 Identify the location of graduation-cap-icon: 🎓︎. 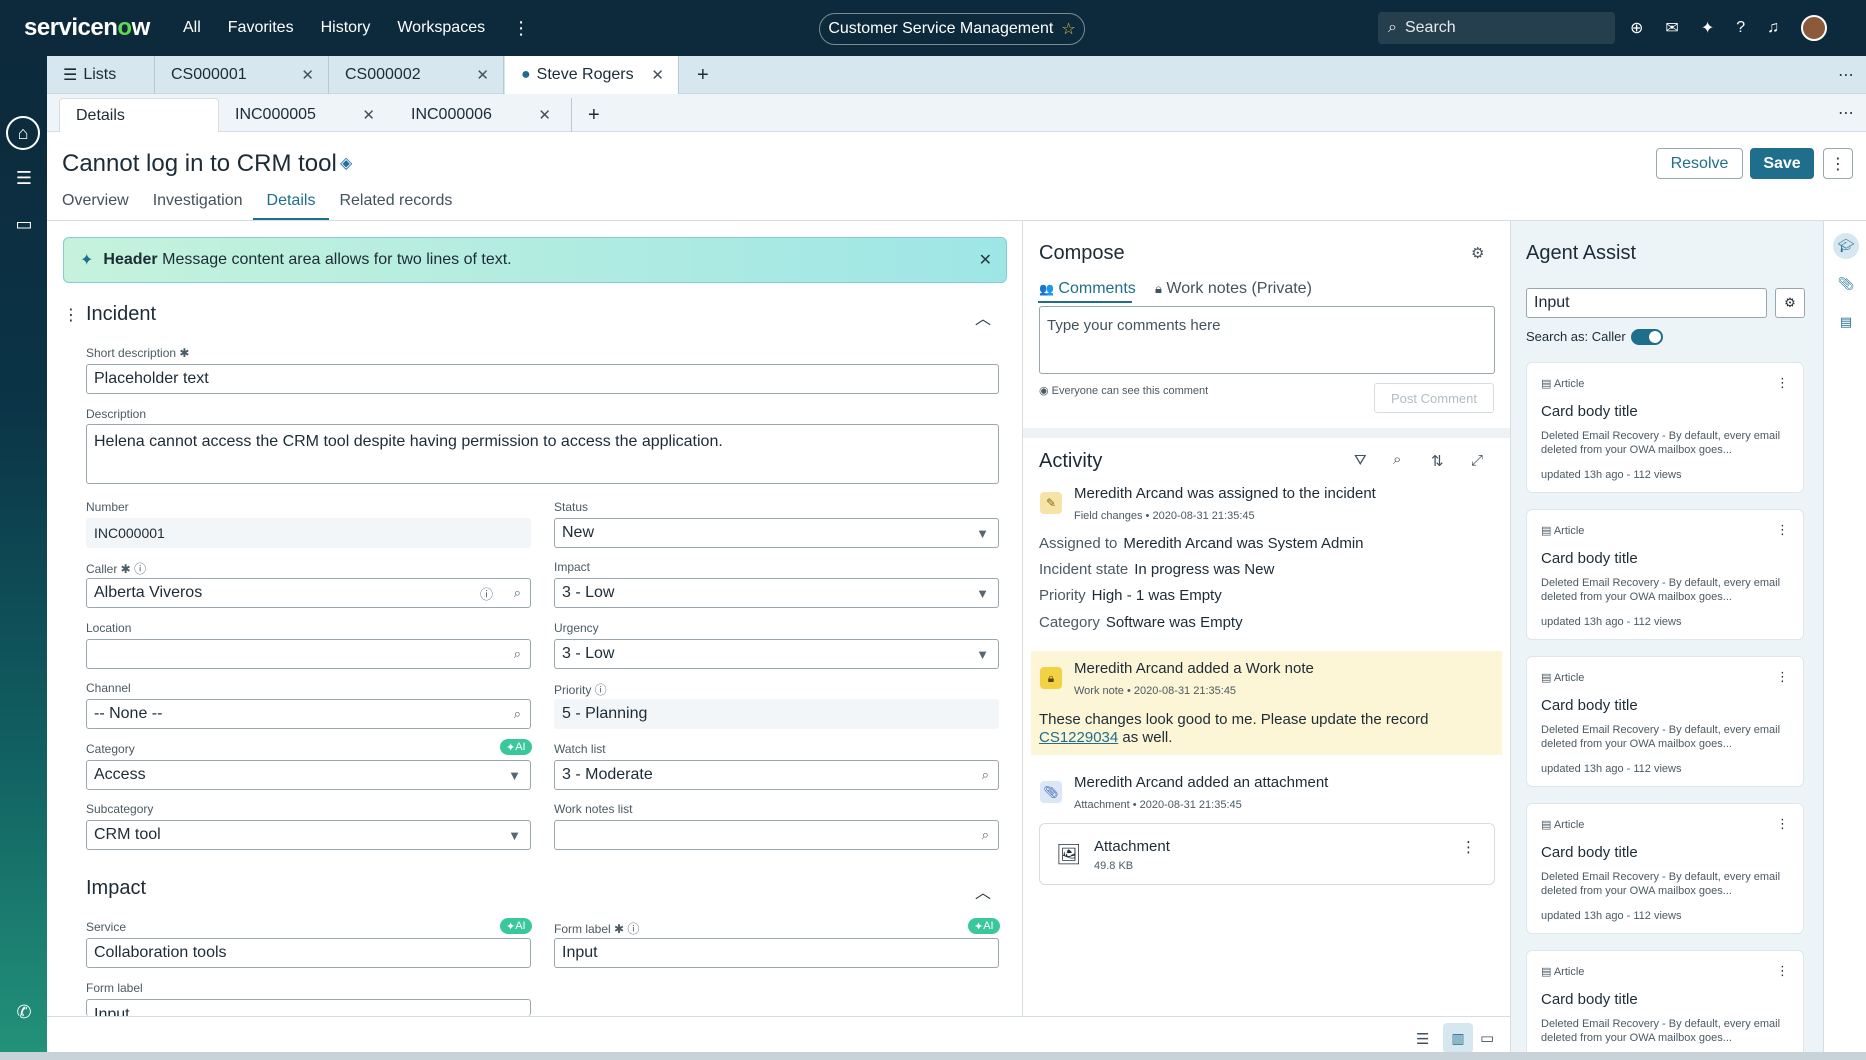
(1846, 246).